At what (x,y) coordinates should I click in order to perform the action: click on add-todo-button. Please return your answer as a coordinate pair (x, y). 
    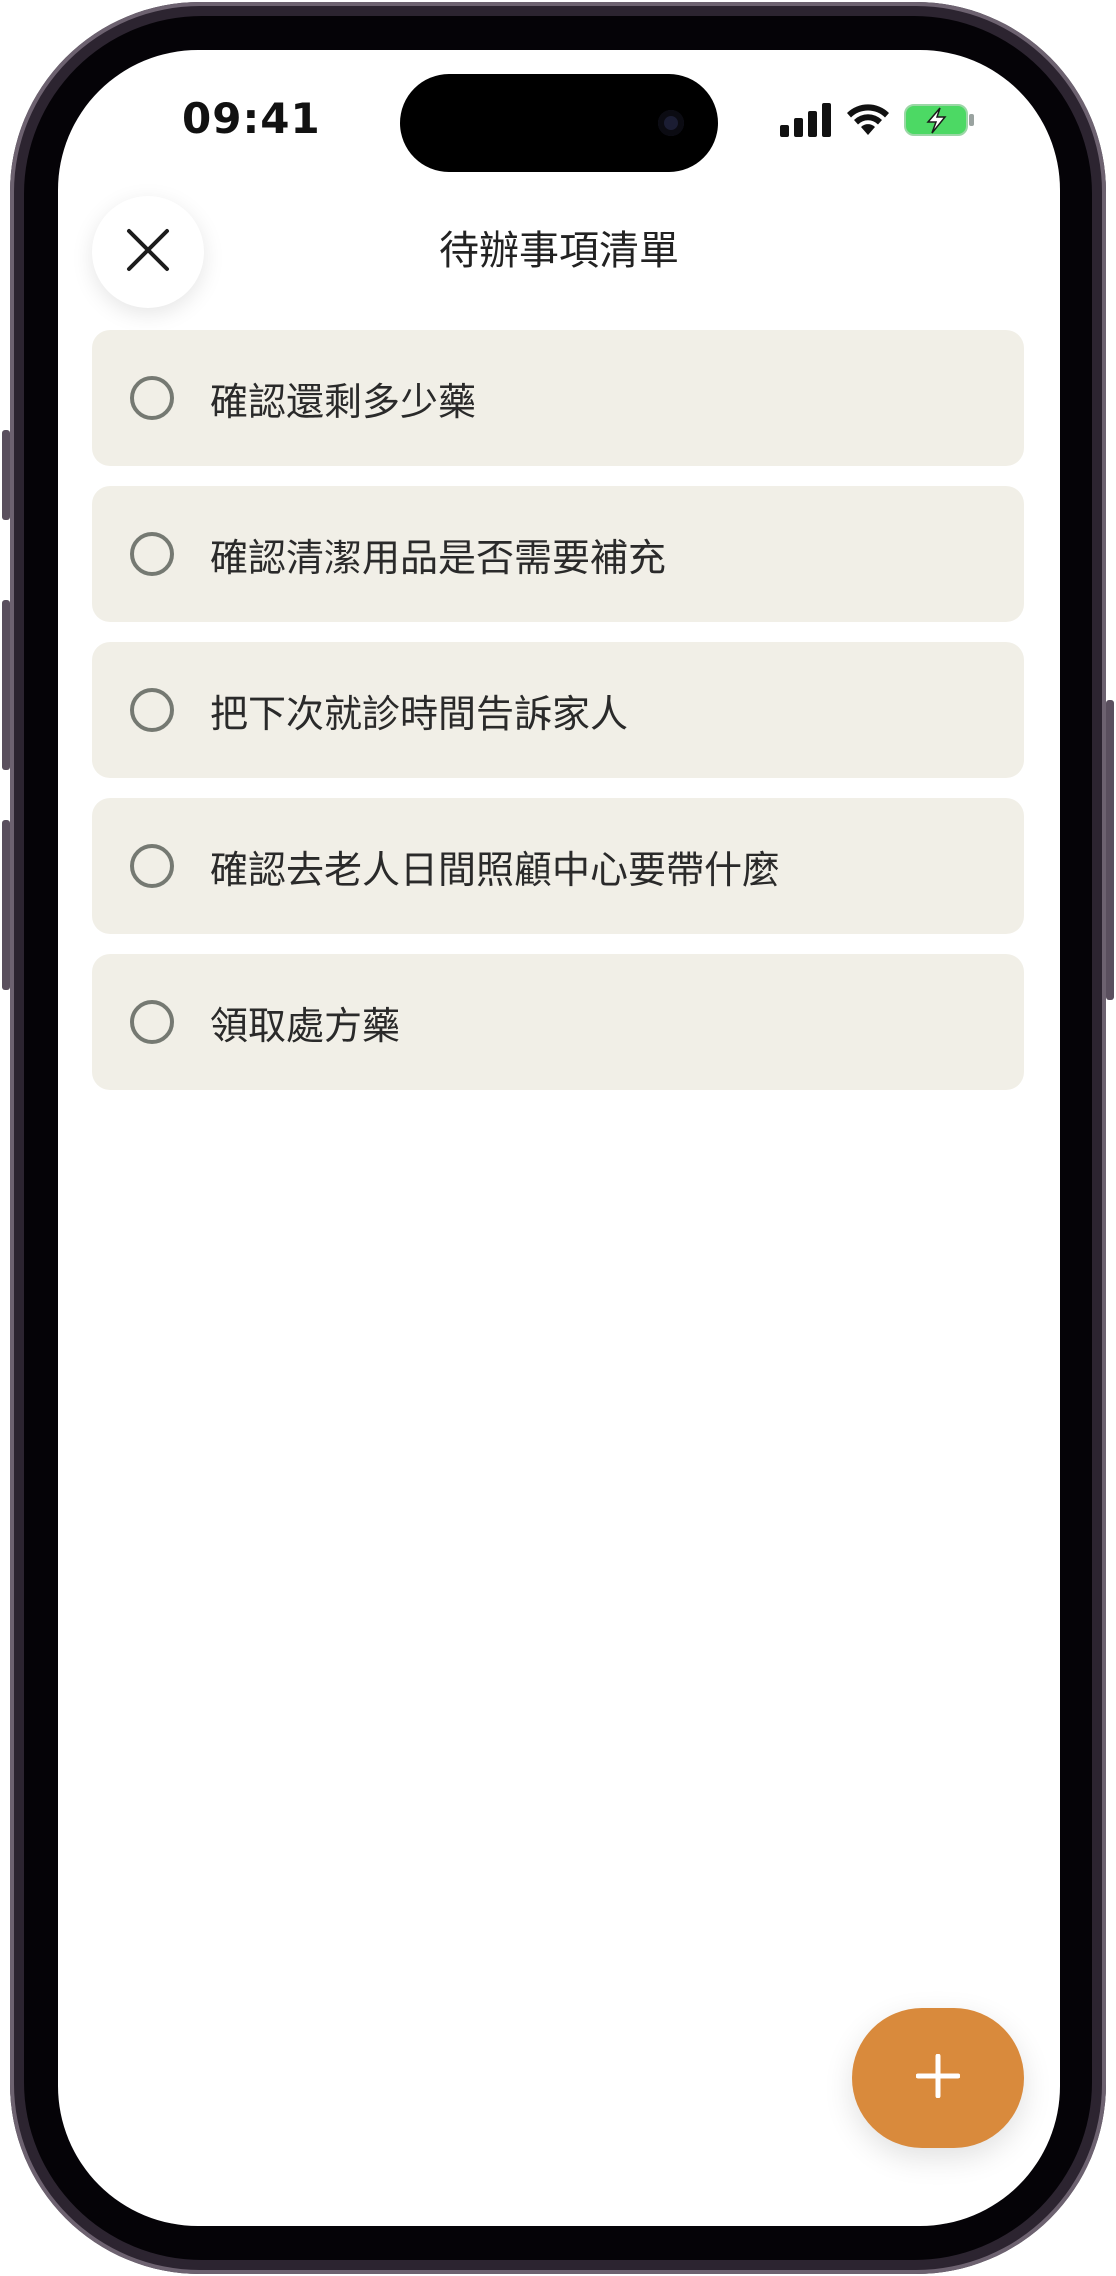
    Looking at the image, I should click on (938, 2078).